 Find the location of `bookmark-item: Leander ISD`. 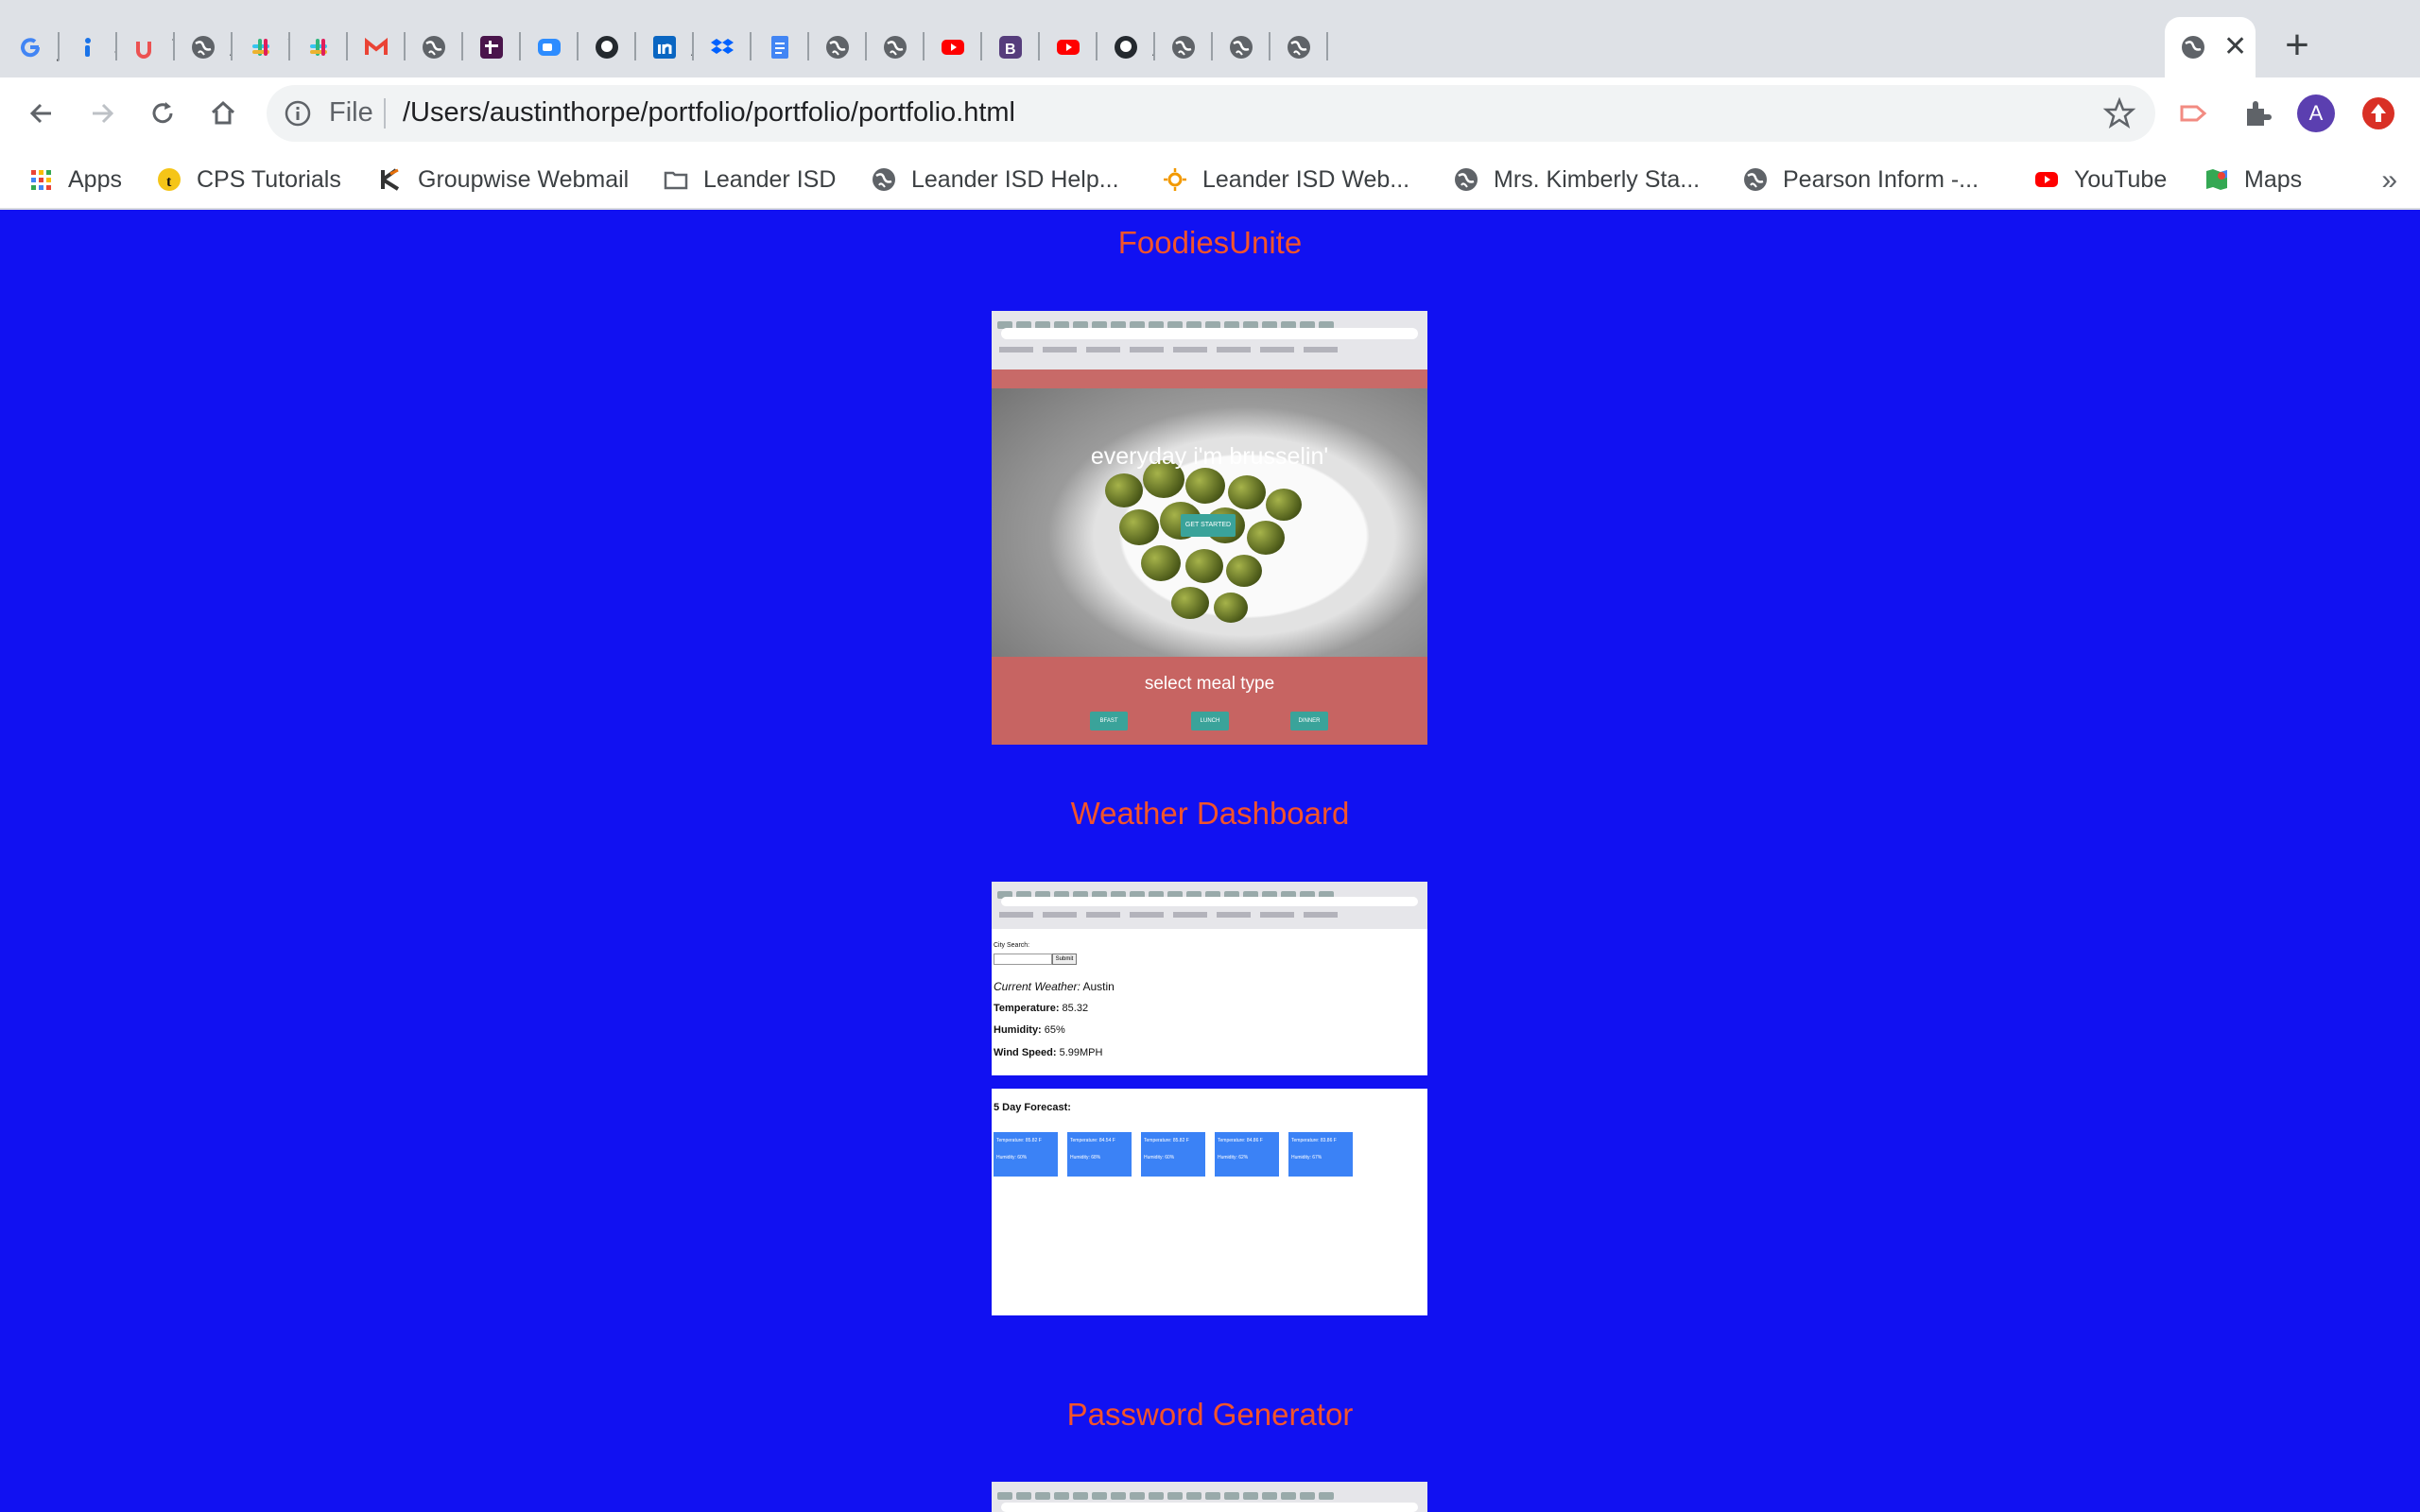

bookmark-item: Leander ISD is located at coordinates (749, 179).